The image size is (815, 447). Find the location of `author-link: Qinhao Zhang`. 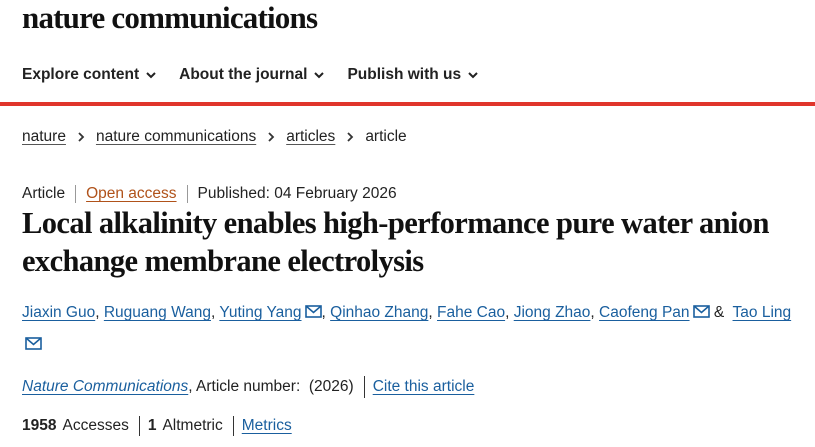

author-link: Qinhao Zhang is located at coordinates (379, 312).